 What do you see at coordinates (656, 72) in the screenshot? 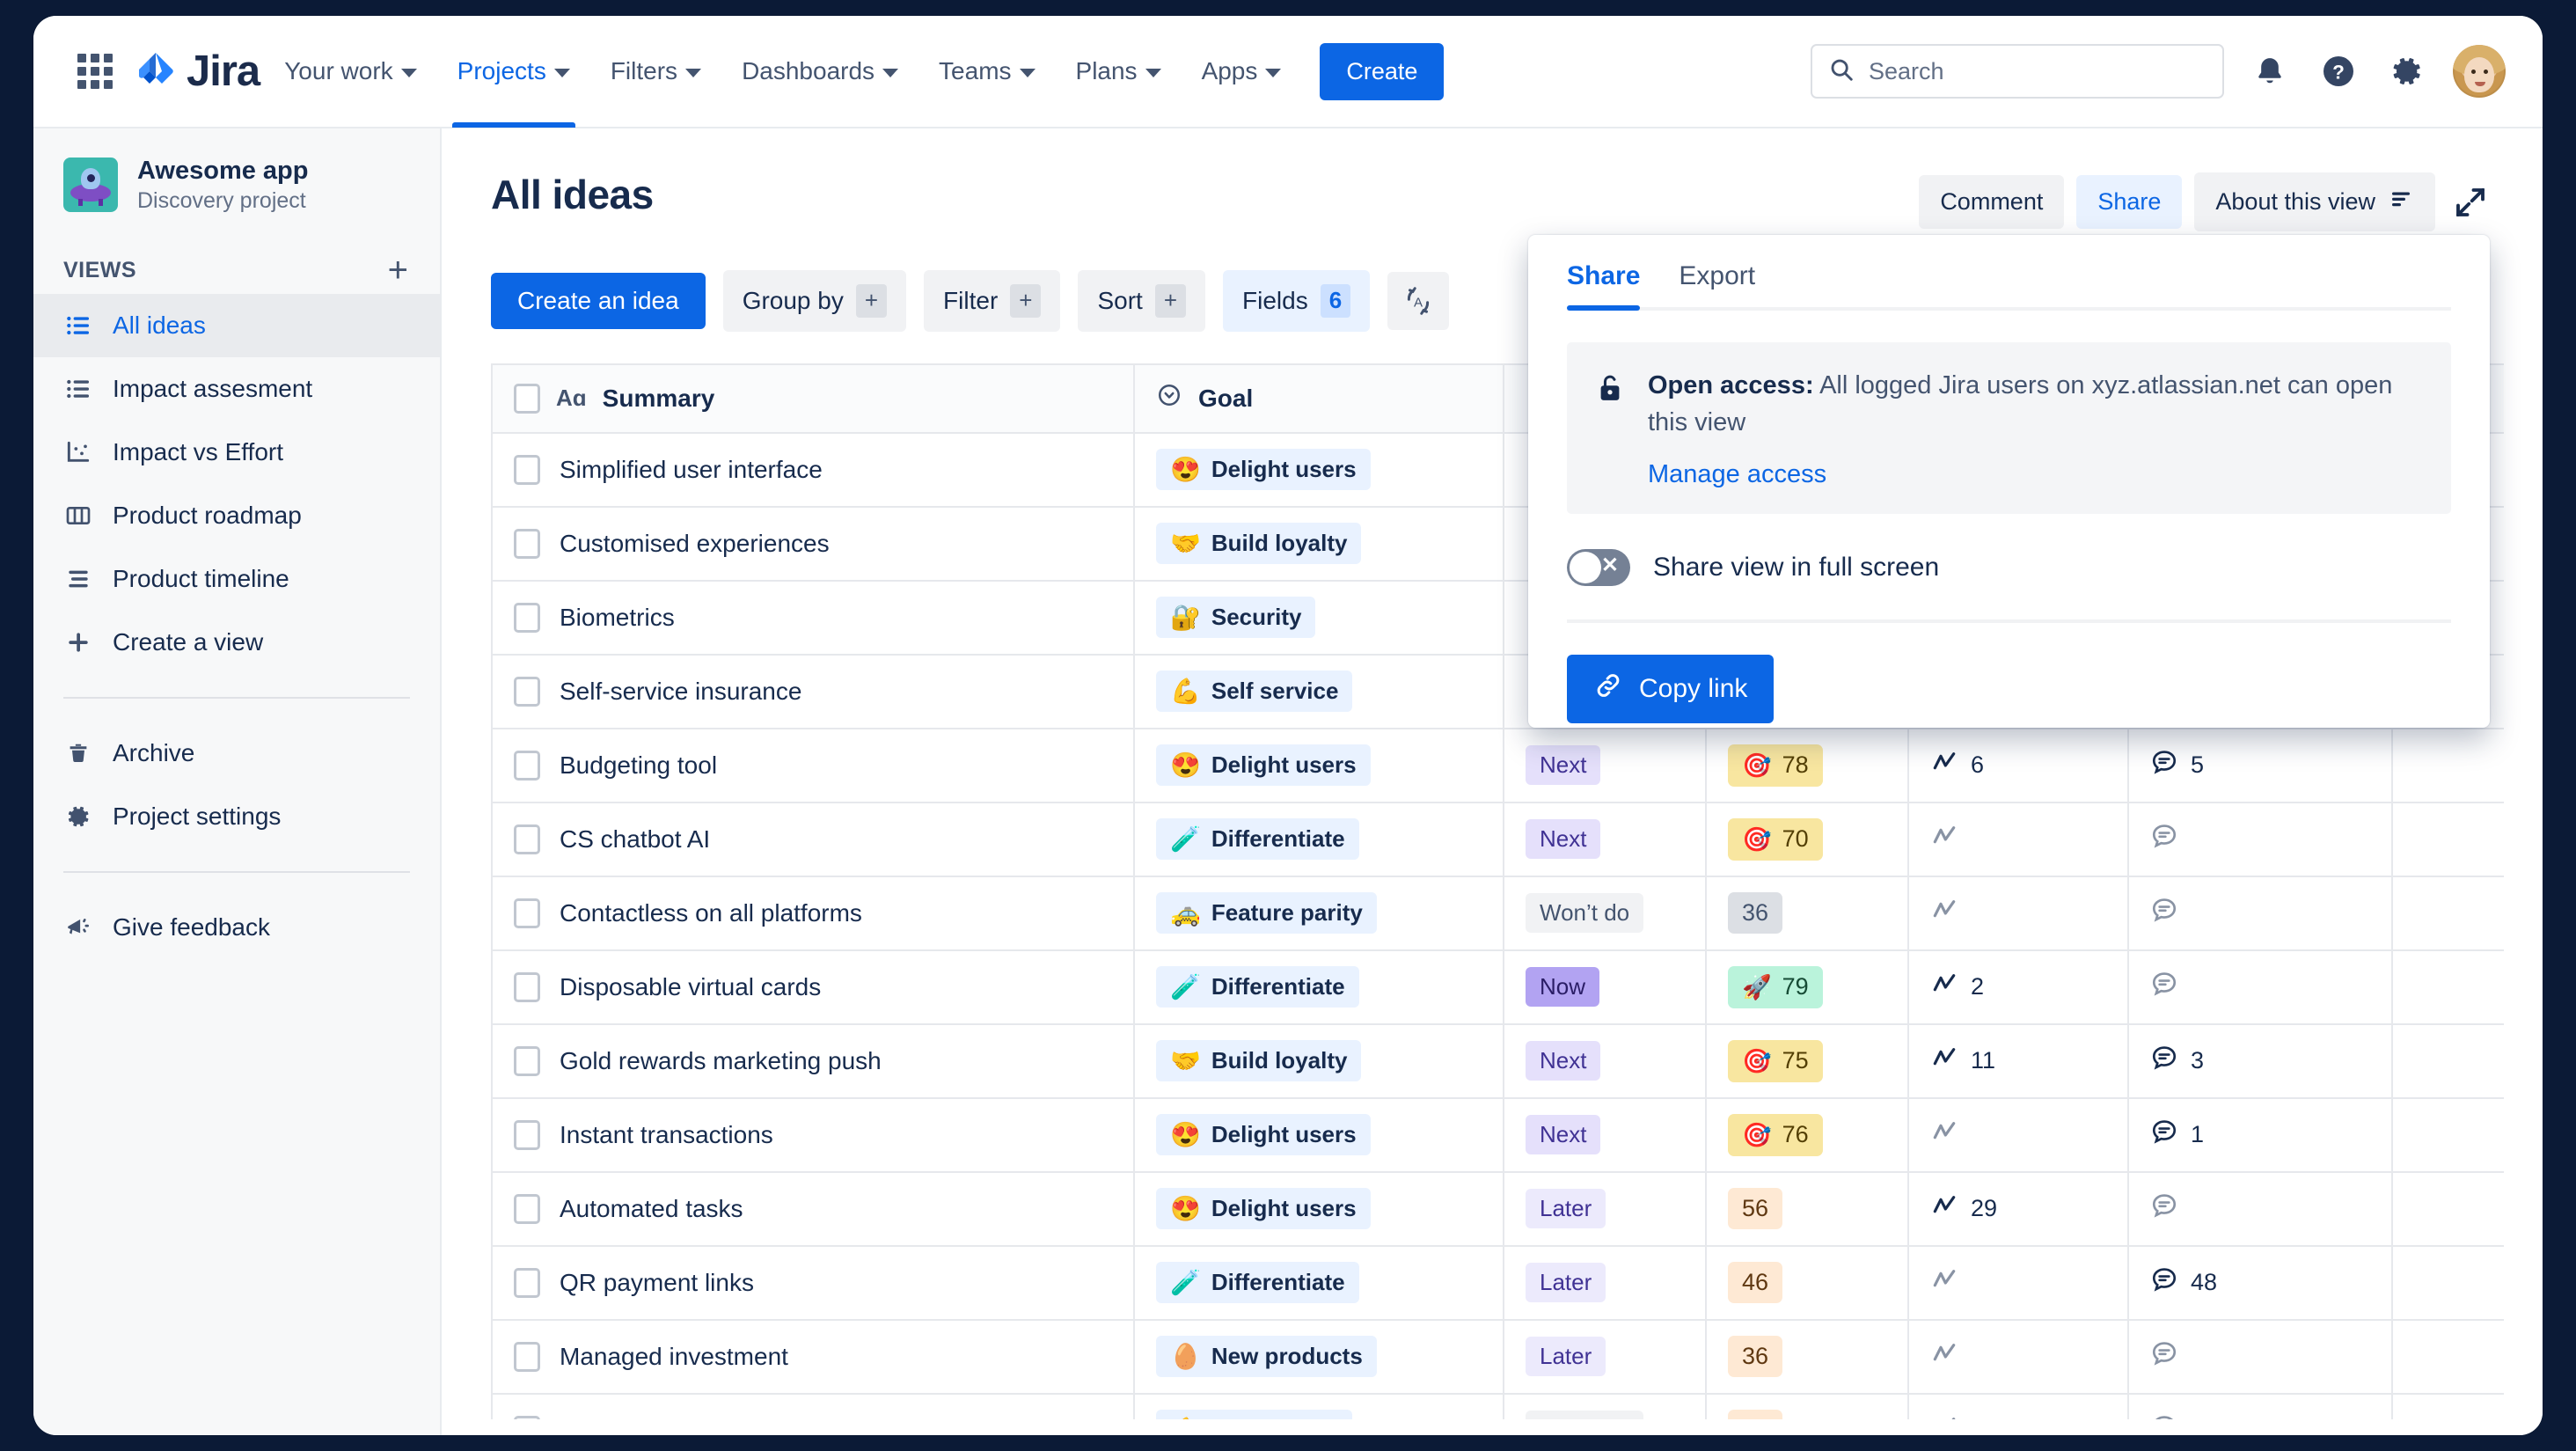
I see `nav-item-filters: Filters` at bounding box center [656, 72].